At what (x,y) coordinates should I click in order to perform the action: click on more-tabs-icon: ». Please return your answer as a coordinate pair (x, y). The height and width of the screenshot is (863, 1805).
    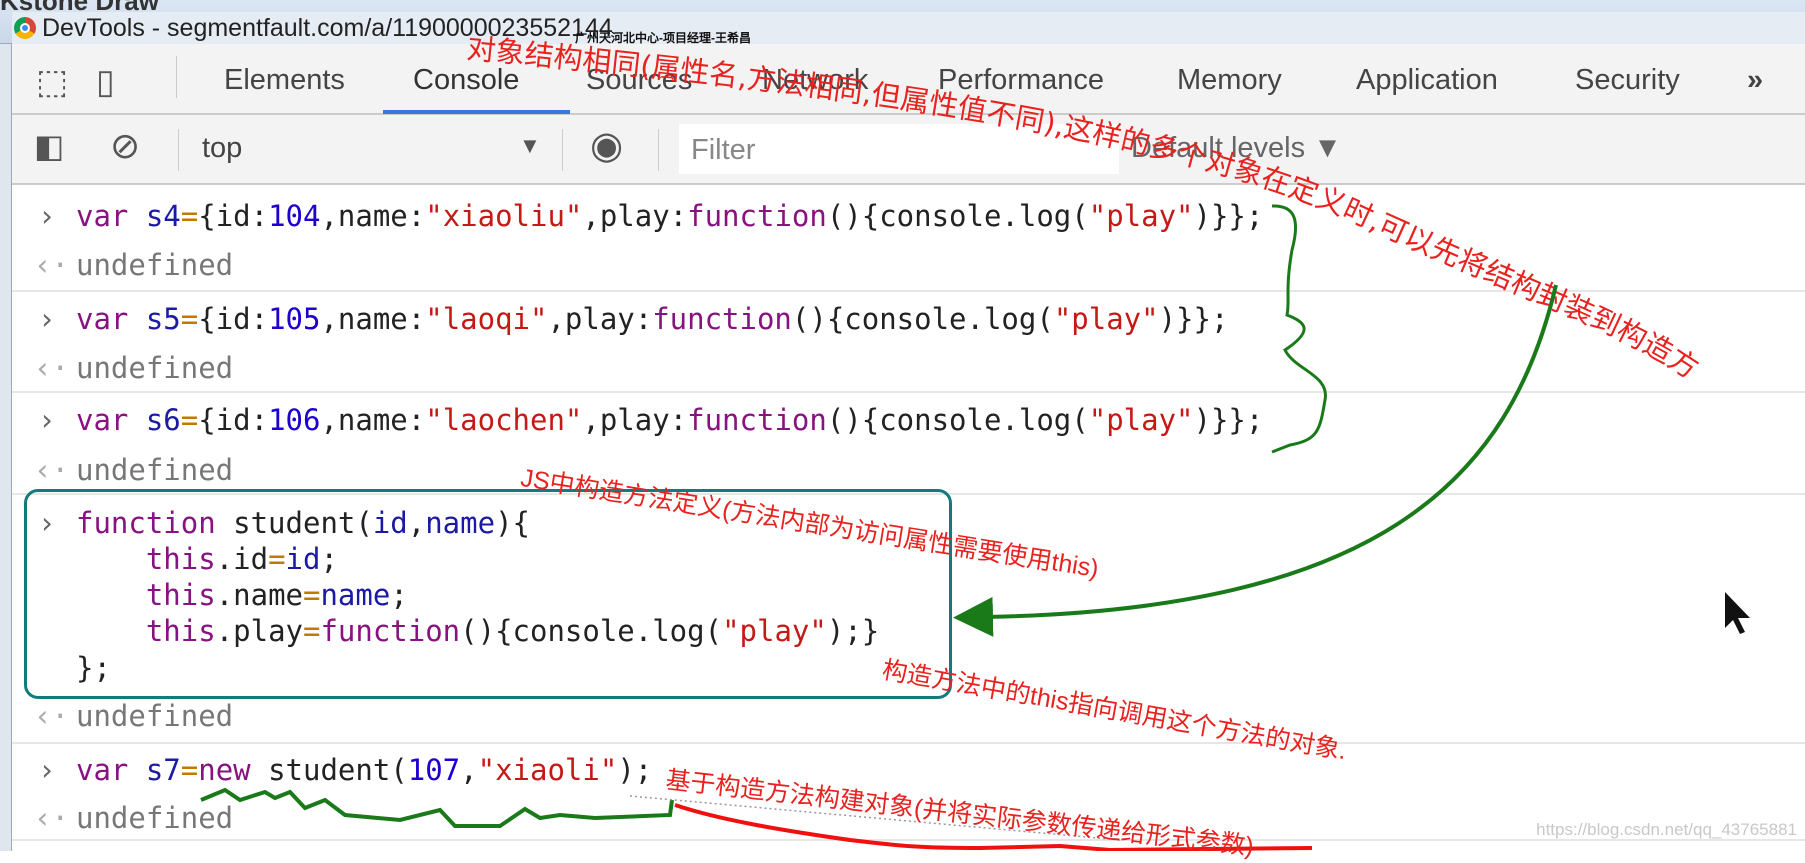
    Looking at the image, I should click on (1755, 80).